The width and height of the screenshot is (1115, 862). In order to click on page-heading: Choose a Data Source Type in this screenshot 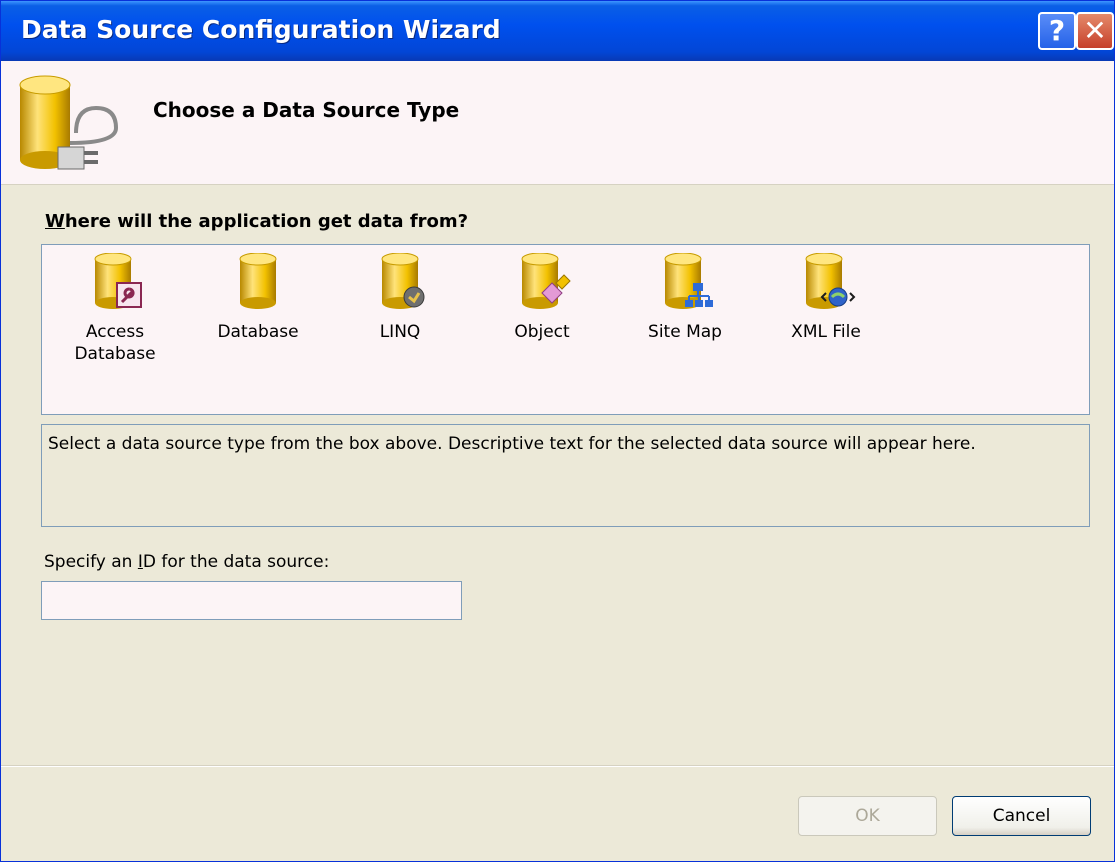, I will do `click(306, 110)`.